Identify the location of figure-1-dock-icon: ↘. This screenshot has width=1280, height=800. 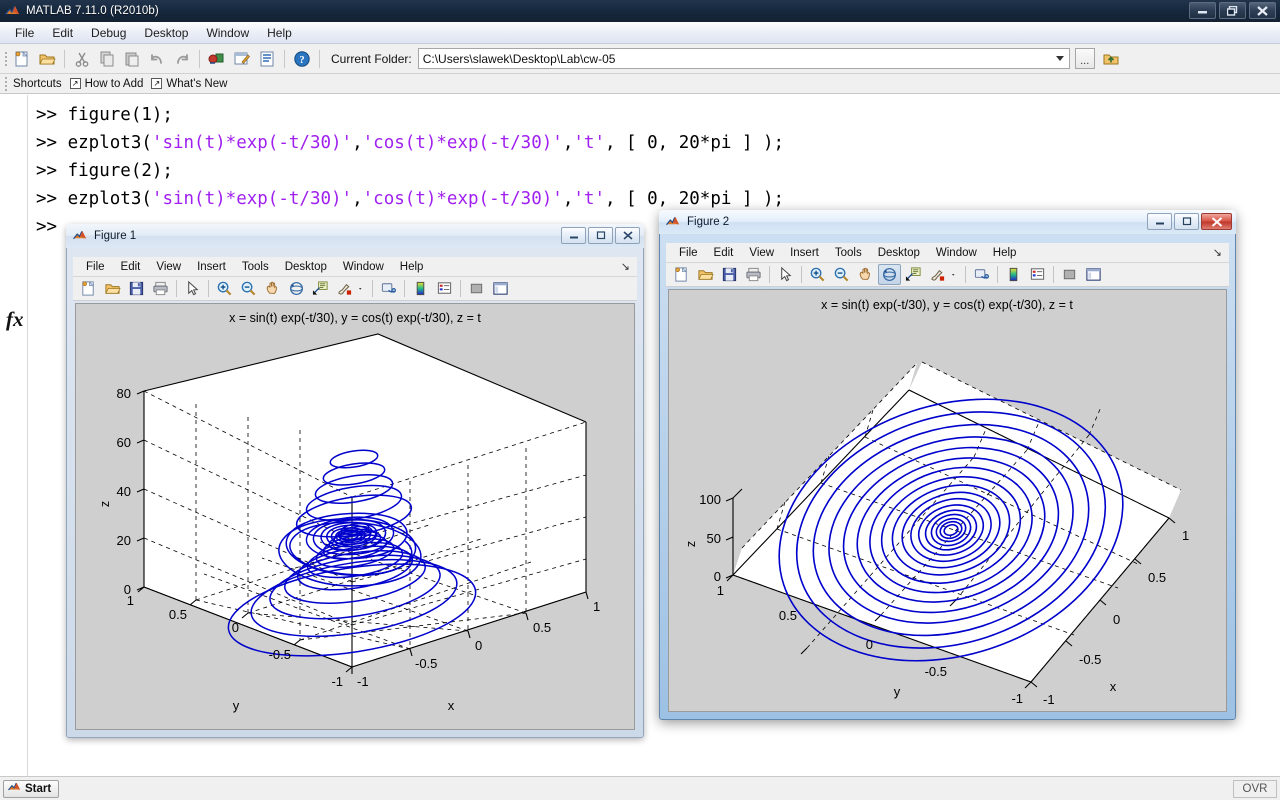
(625, 266).